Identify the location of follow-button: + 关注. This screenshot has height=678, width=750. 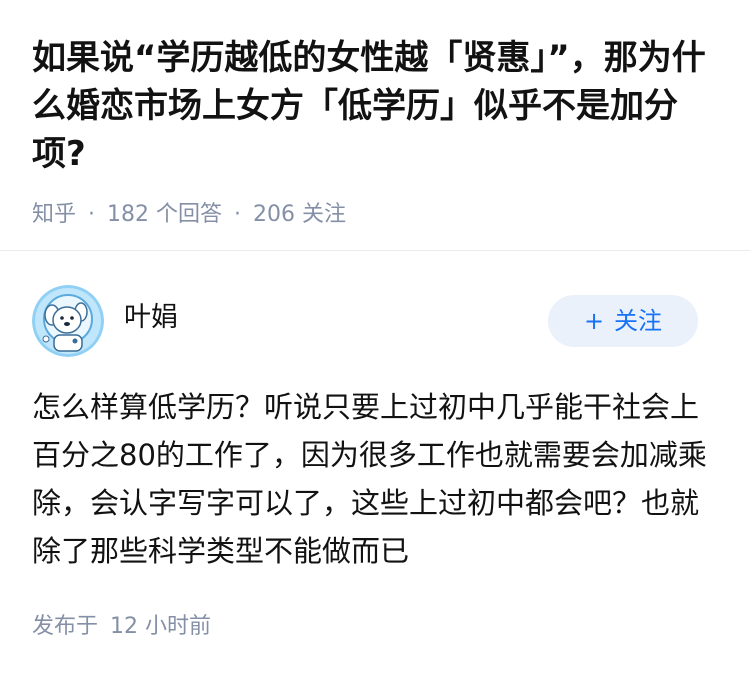
(623, 321).